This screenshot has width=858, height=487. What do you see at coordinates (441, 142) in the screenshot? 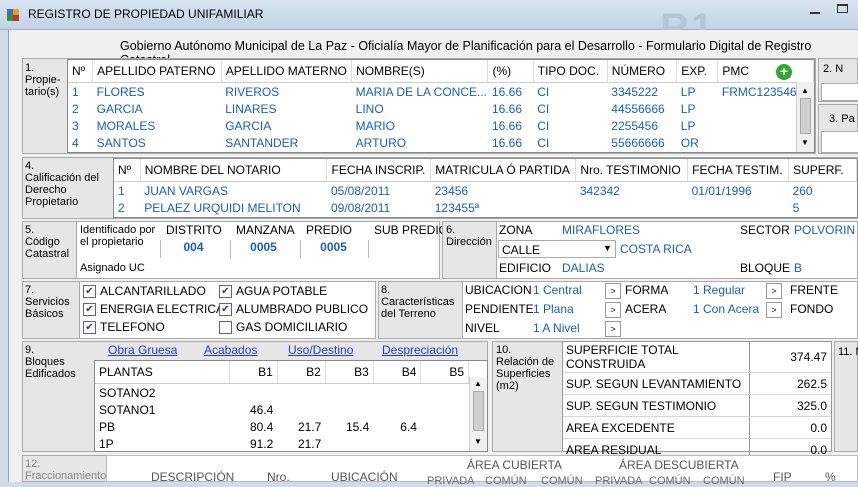
I see `table-row: 4 SANTOS SANTANDER ARTURO 16.66 CI 55666666 OR` at bounding box center [441, 142].